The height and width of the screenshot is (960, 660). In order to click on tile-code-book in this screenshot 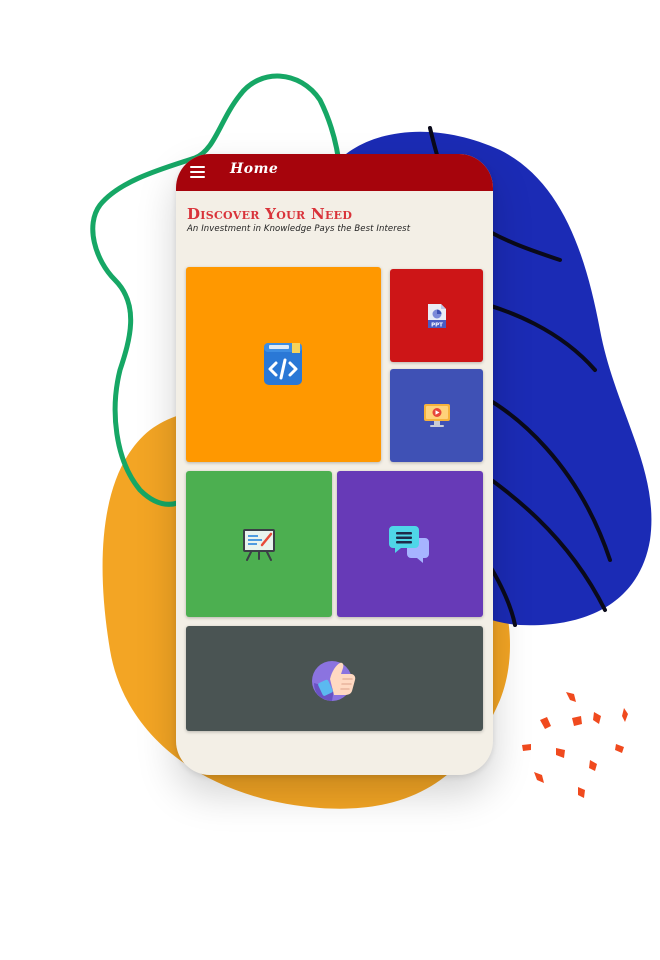, I will do `click(283, 364)`.